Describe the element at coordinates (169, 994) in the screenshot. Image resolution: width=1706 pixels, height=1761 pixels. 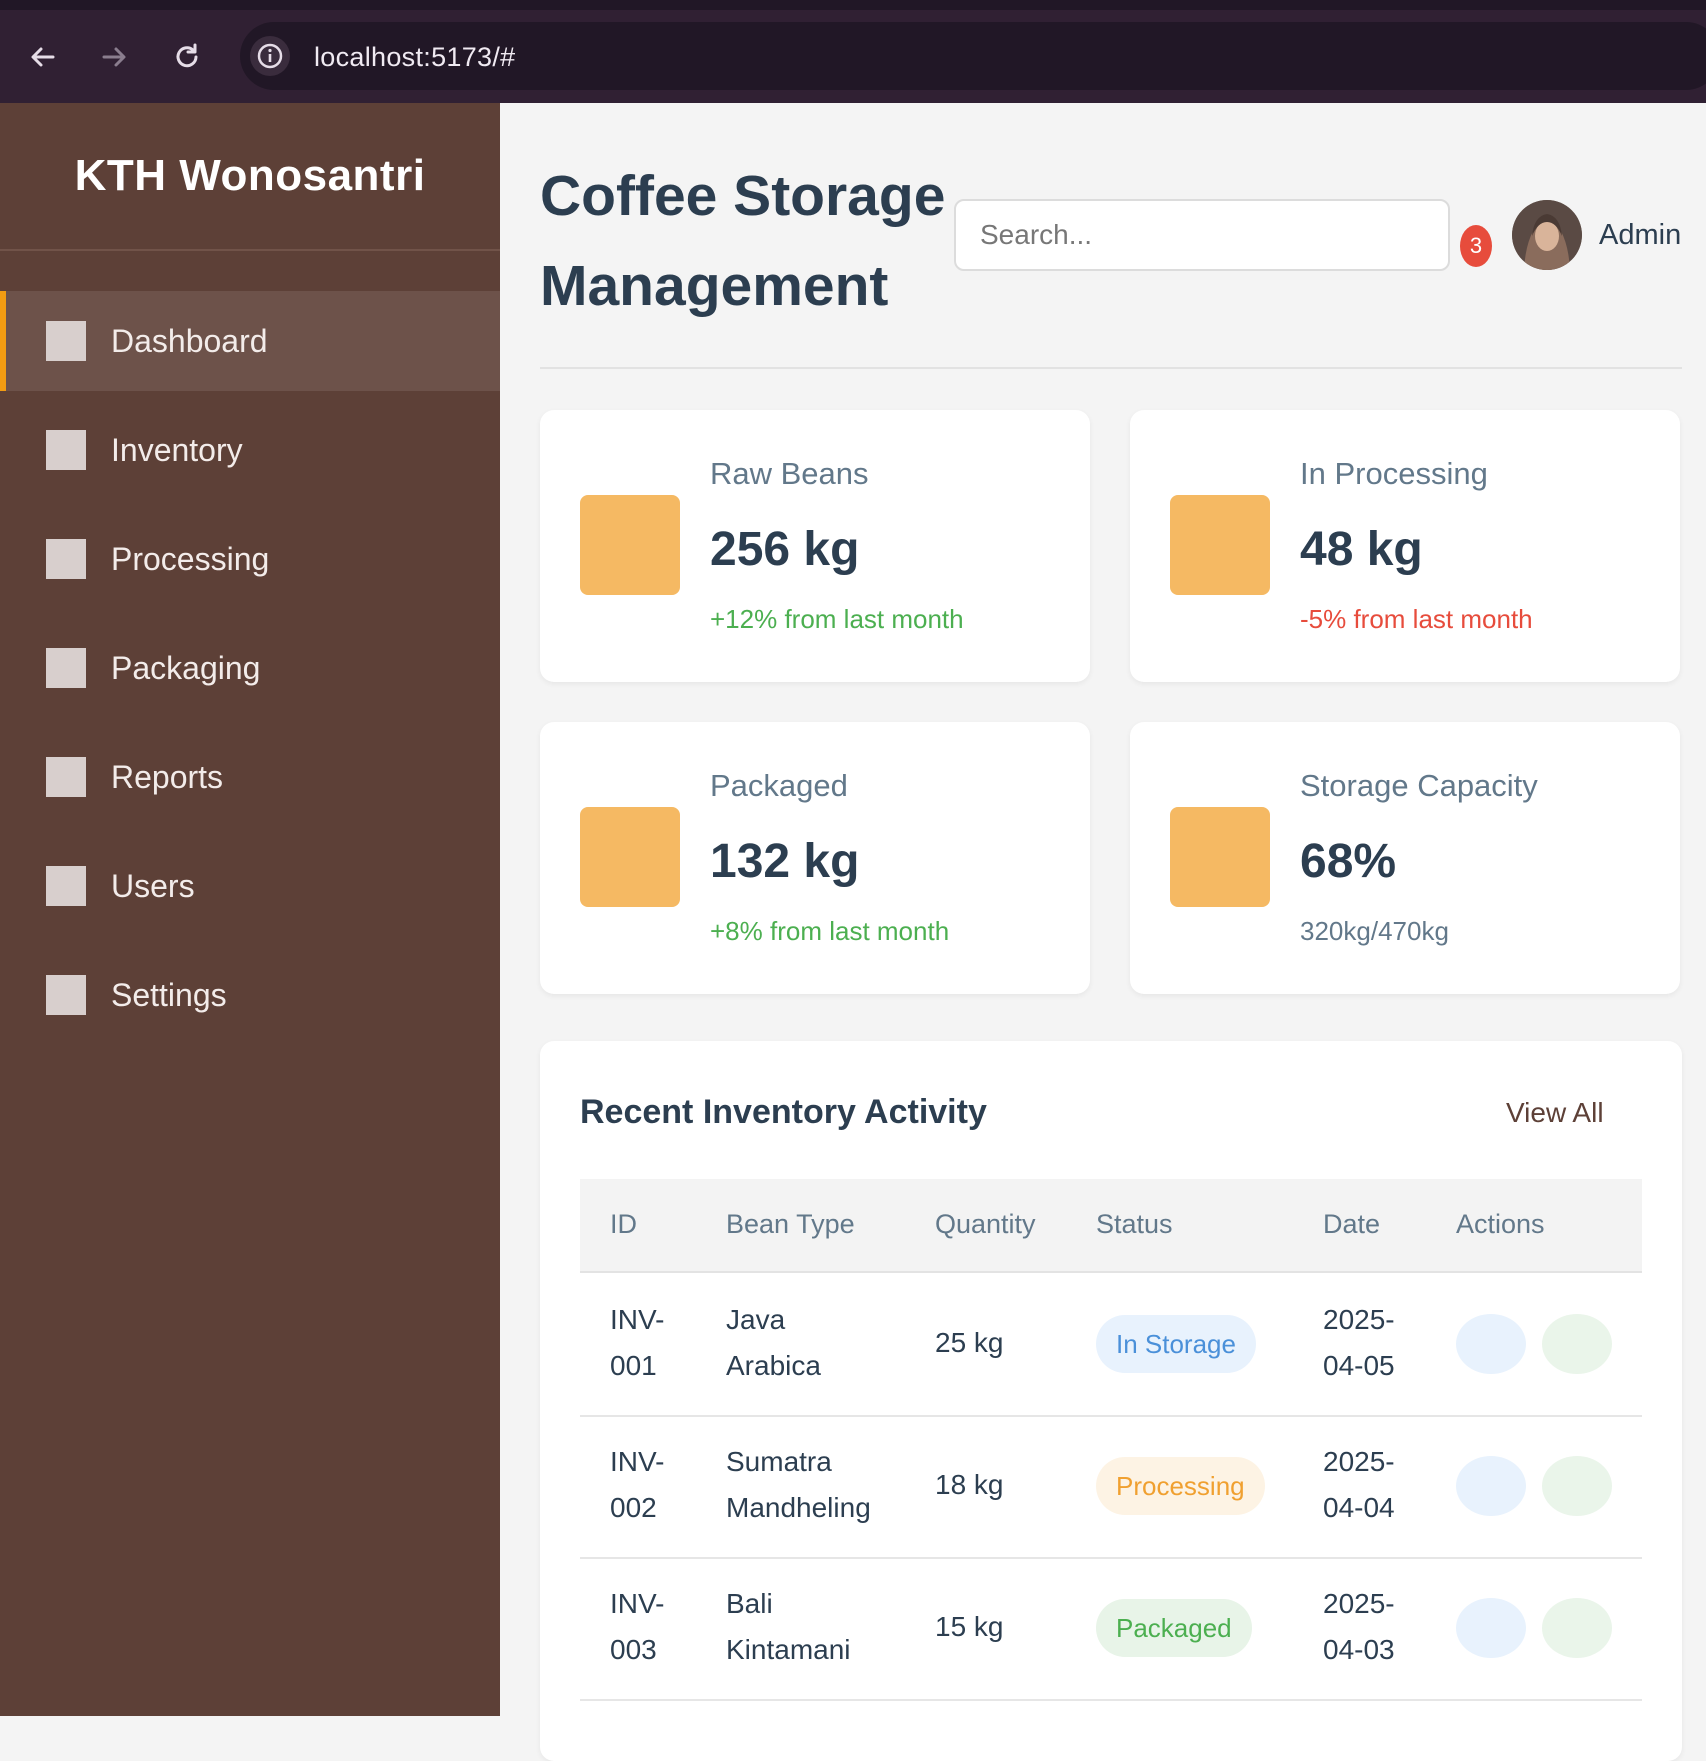
I see `sidebar-item-label: Settings` at that location.